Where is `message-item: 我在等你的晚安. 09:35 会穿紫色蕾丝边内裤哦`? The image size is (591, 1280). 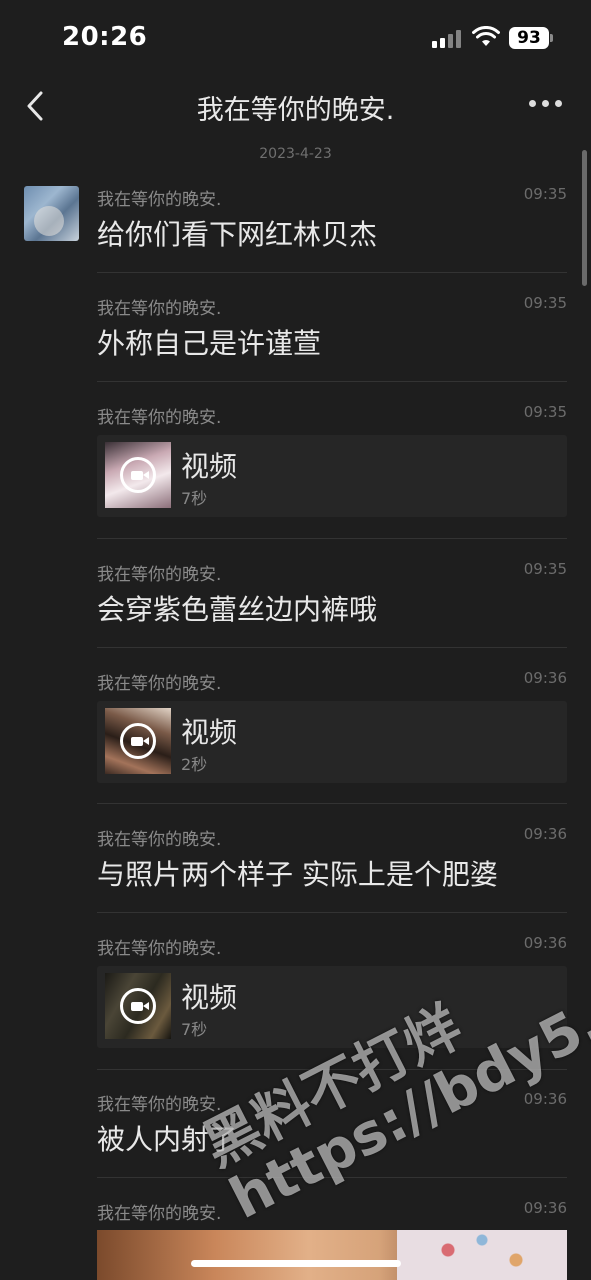 message-item: 我在等你的晚安. 09:35 会穿紫色蕾丝边内裤哦 is located at coordinates (332, 600).